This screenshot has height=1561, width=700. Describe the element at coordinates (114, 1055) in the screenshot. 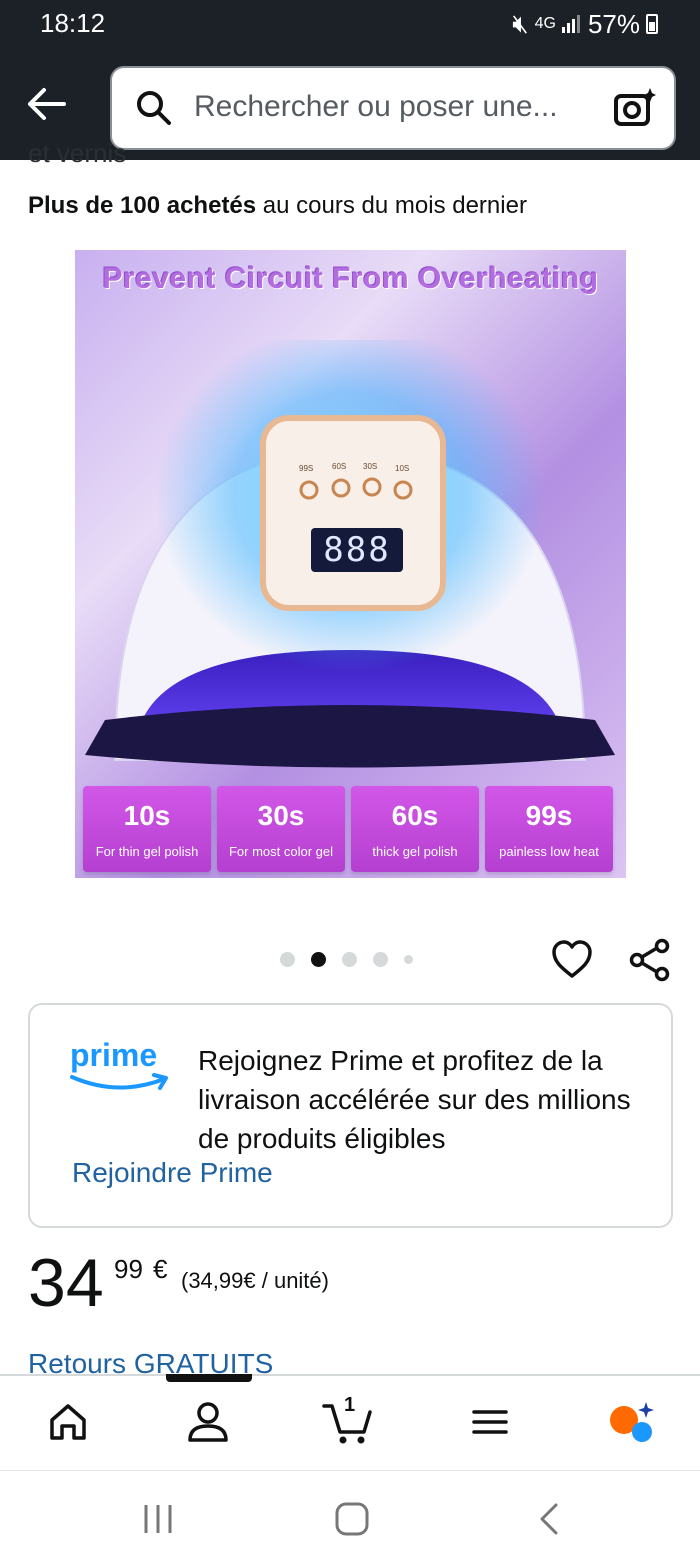

I see `prime-logo-text: prime` at that location.